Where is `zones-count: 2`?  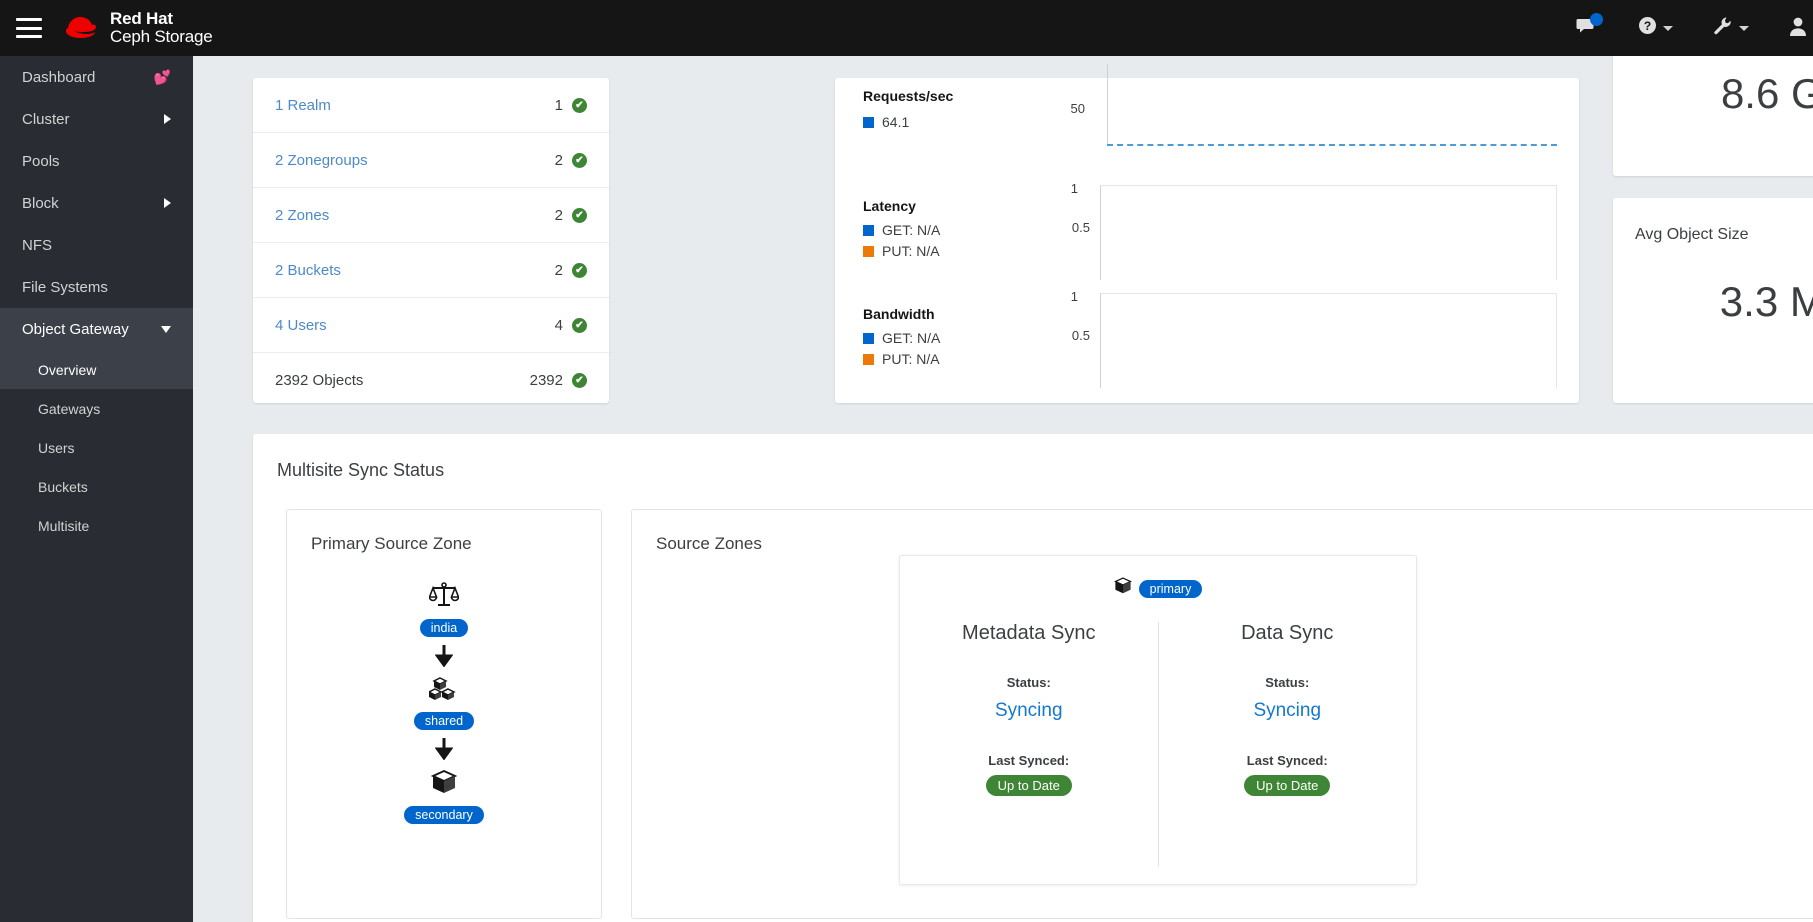
zones-count: 2 is located at coordinates (558, 215).